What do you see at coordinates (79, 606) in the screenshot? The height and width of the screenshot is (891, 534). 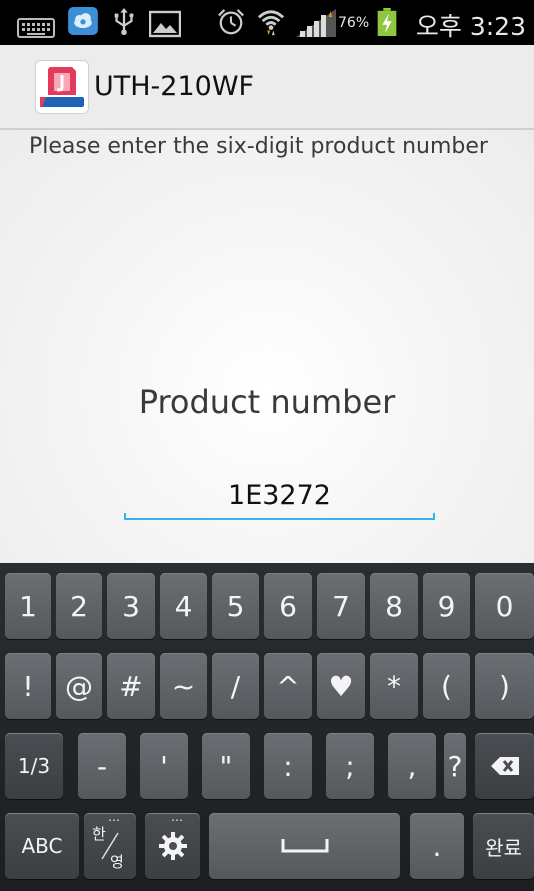 I see `key-2: 2` at bounding box center [79, 606].